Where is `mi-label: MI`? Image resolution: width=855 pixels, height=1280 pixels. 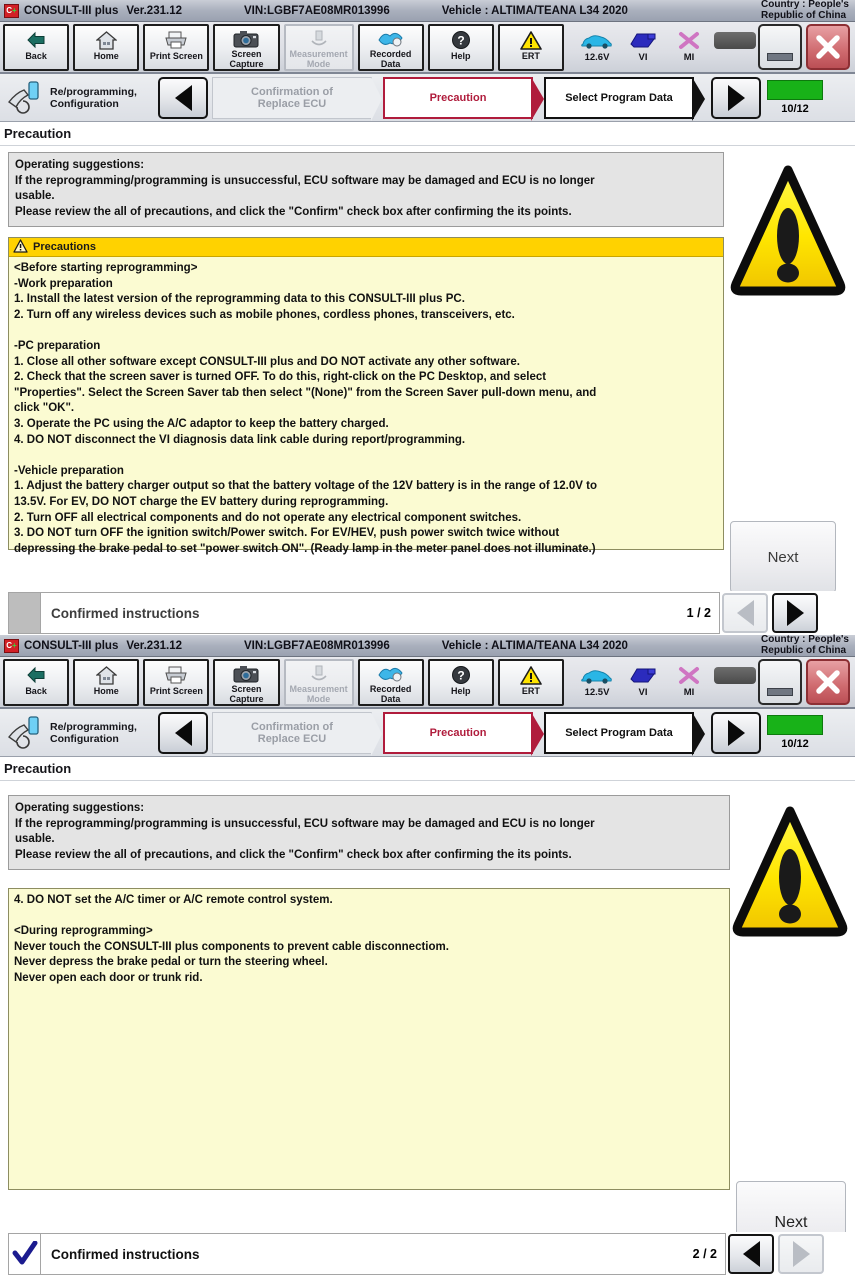
mi-label: MI is located at coordinates (689, 692).